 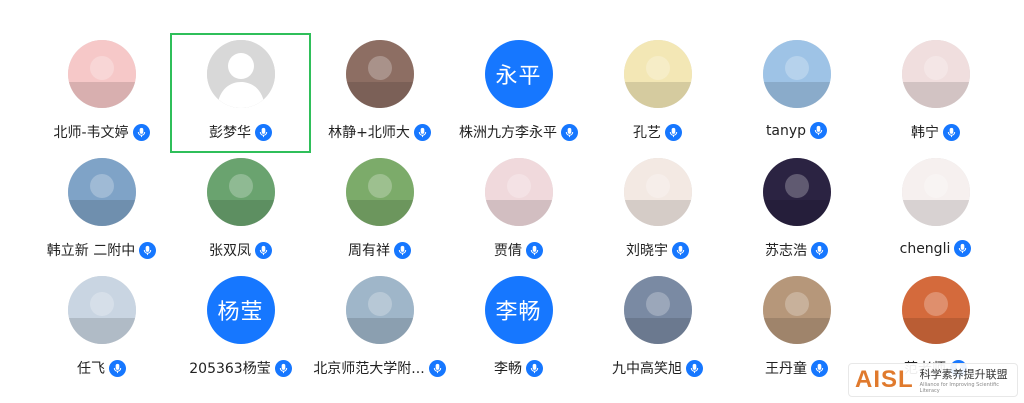 I want to click on default-person-icon, so click(x=240, y=74).